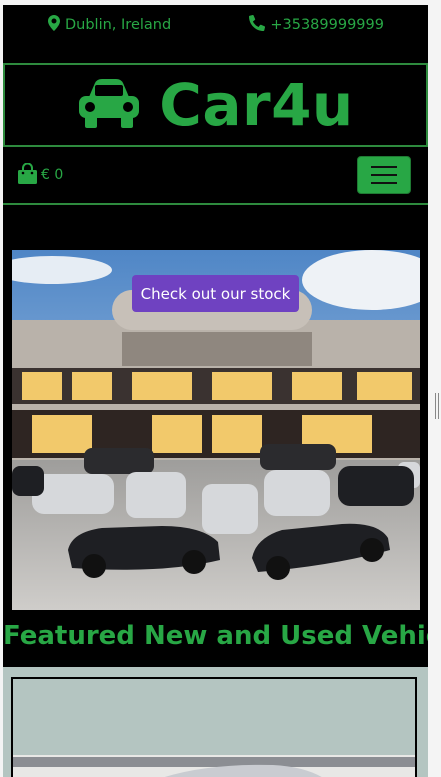  What do you see at coordinates (214, 727) in the screenshot?
I see `vehicle-card` at bounding box center [214, 727].